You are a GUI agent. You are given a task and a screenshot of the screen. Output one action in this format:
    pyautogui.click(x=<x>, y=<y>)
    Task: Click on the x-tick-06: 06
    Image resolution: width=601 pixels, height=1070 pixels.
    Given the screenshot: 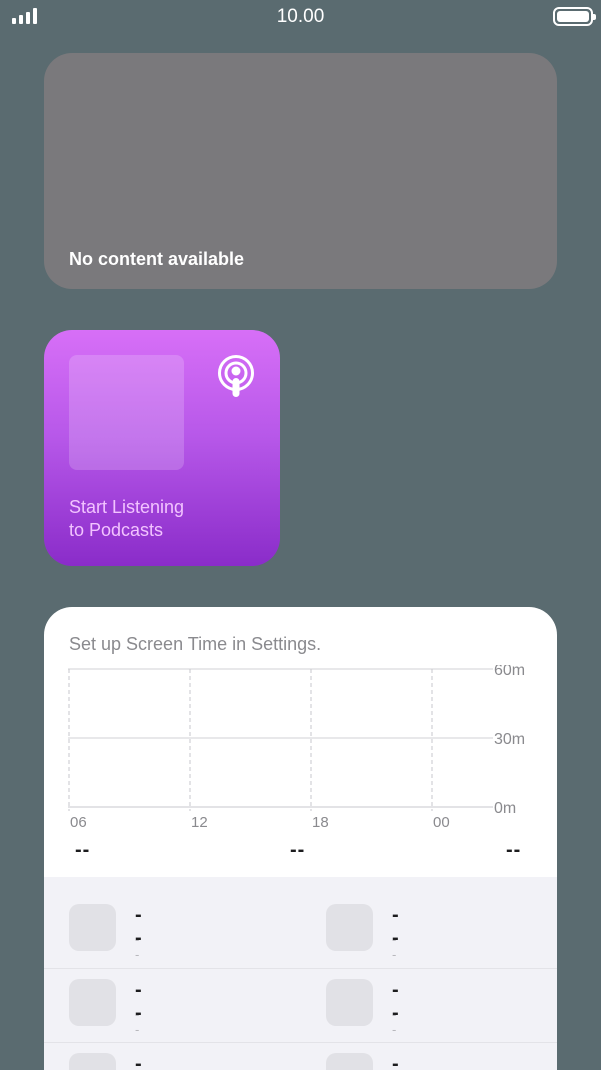 What is the action you would take?
    pyautogui.click(x=78, y=822)
    